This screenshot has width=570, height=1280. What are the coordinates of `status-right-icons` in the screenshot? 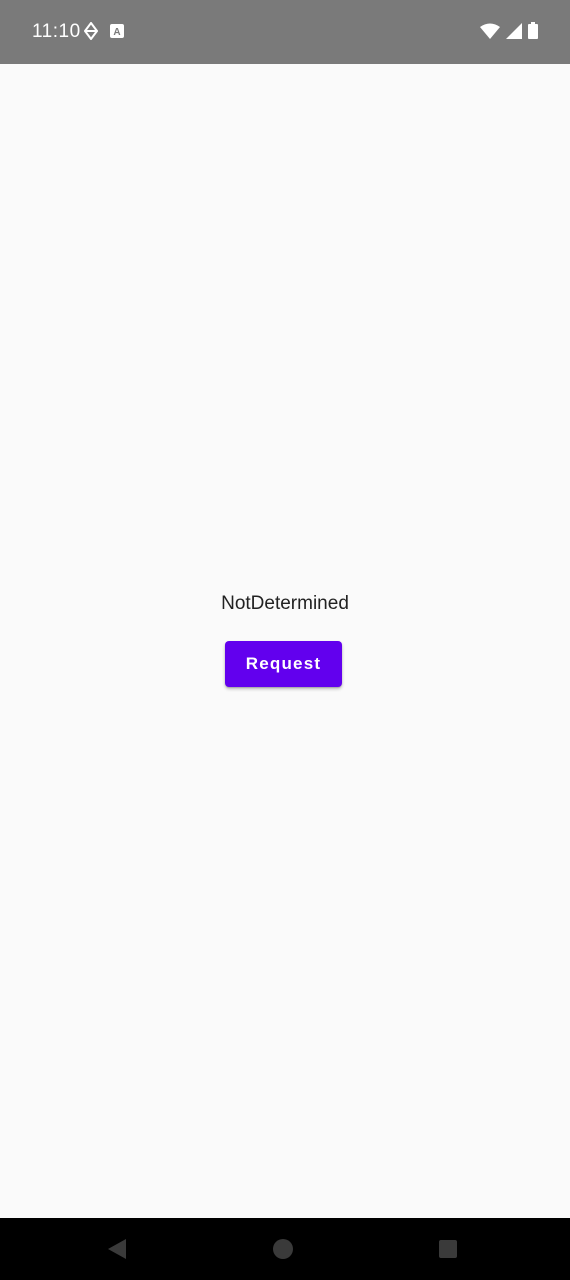 It's located at (509, 33).